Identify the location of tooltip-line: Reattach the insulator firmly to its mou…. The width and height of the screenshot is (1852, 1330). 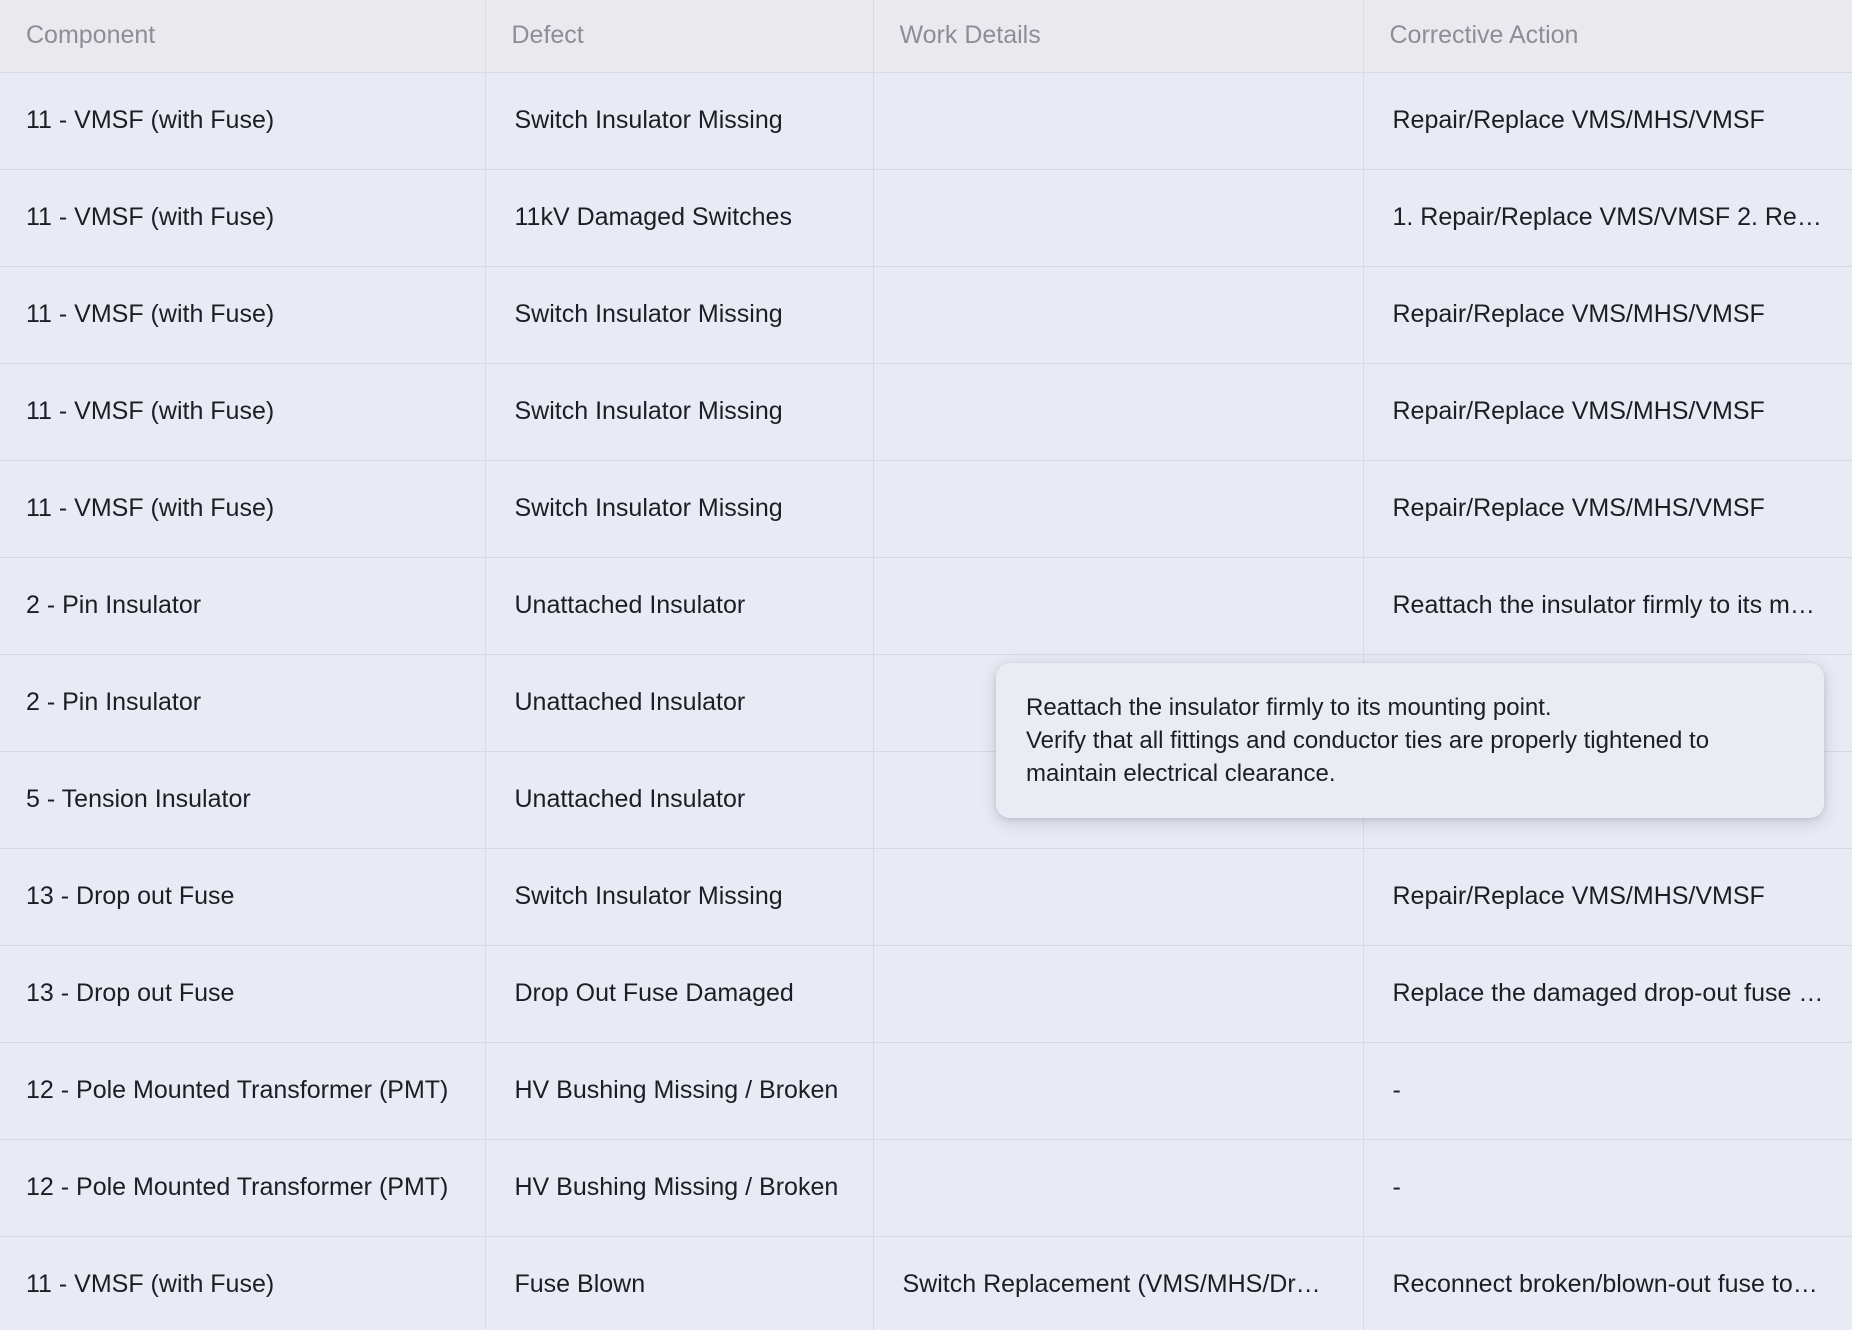
(1289, 707).